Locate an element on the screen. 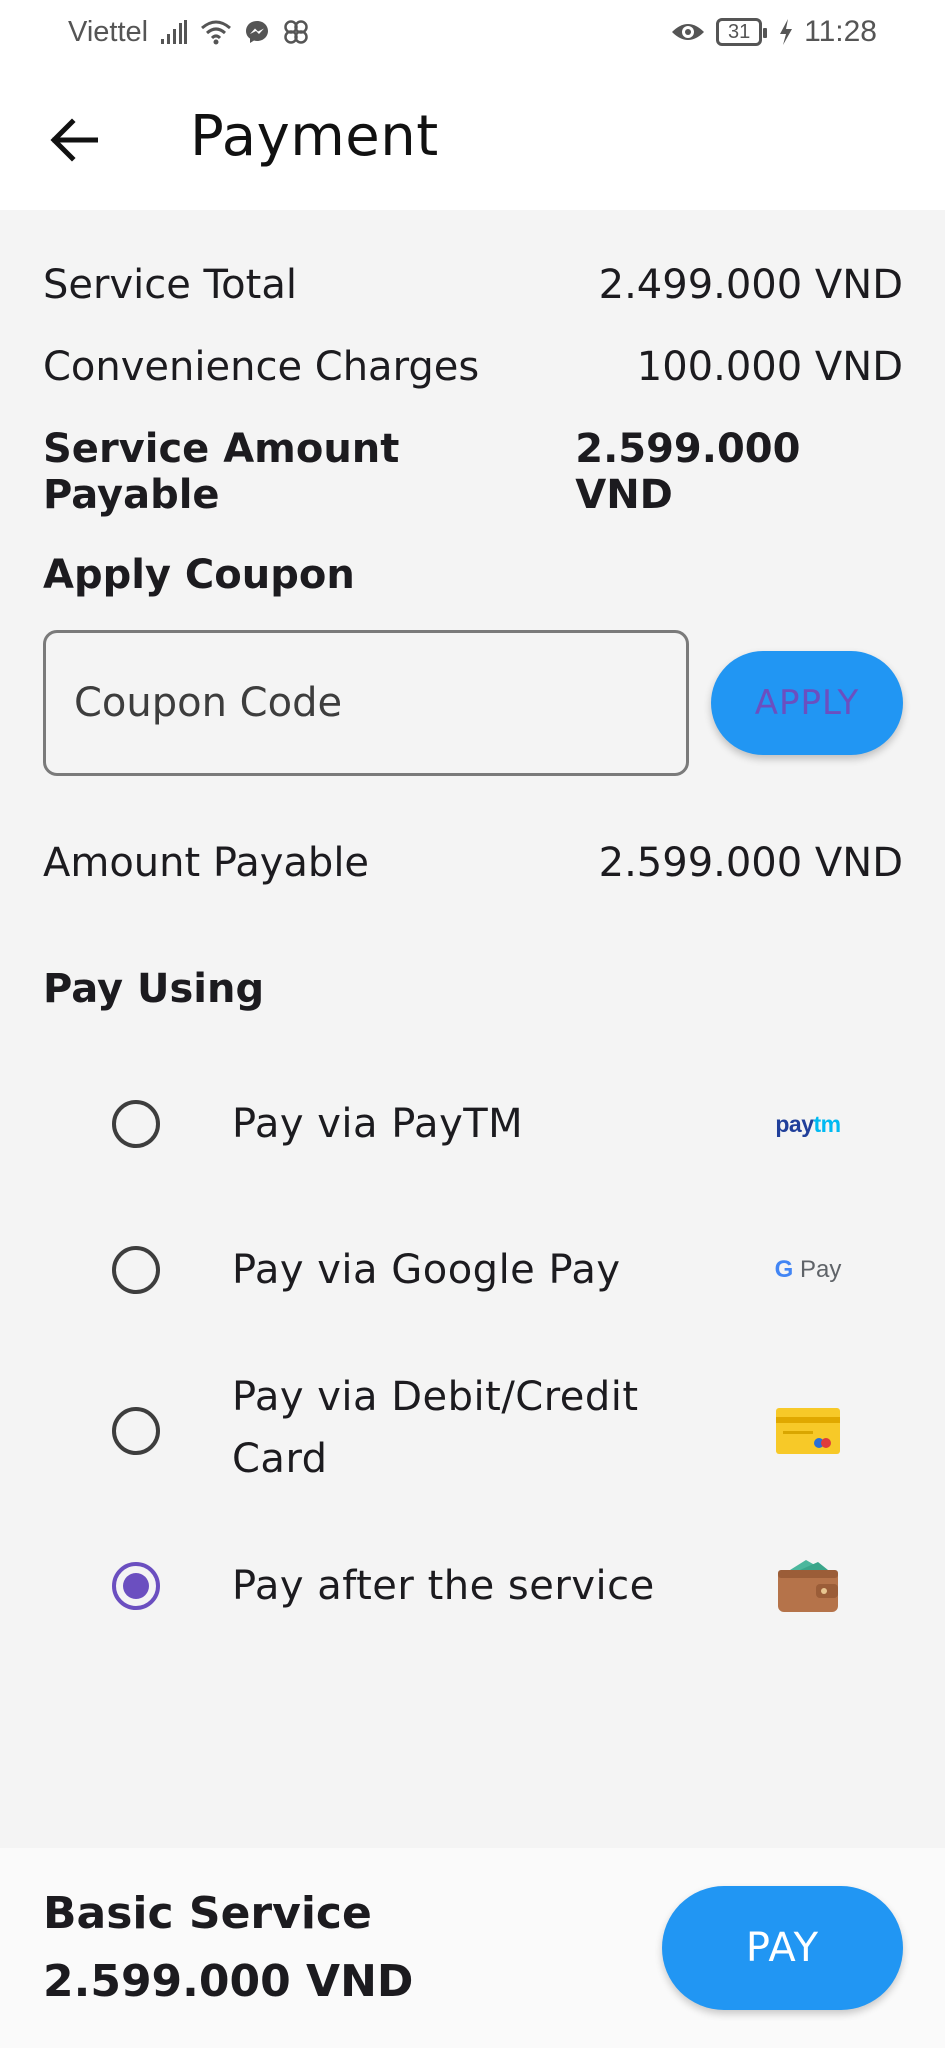  pay-button: PAY is located at coordinates (782, 1948).